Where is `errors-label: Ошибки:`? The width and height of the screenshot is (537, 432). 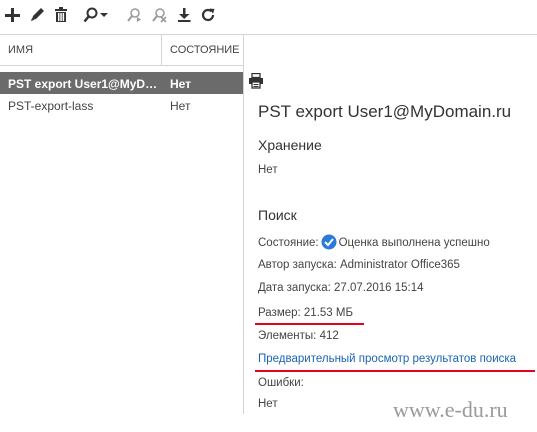 errors-label: Ошибки: is located at coordinates (281, 383).